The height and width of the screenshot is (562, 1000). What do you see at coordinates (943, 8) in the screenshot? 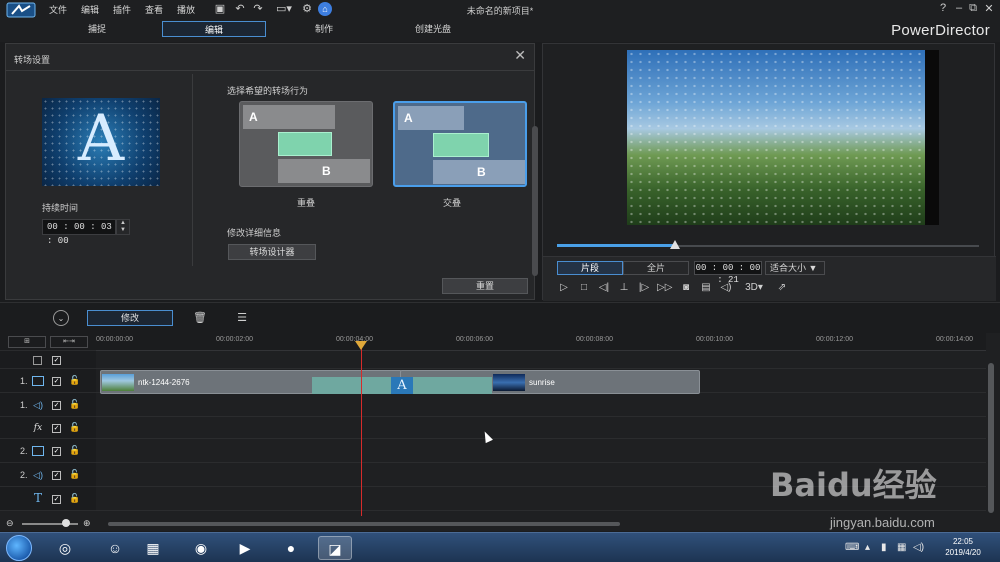
I see `help-button: ?` at bounding box center [943, 8].